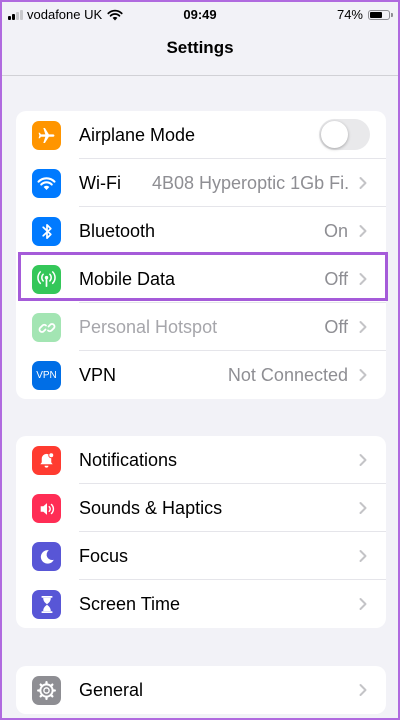 This screenshot has height=720, width=400. Describe the element at coordinates (128, 460) in the screenshot. I see `row-label: Notifications` at that location.